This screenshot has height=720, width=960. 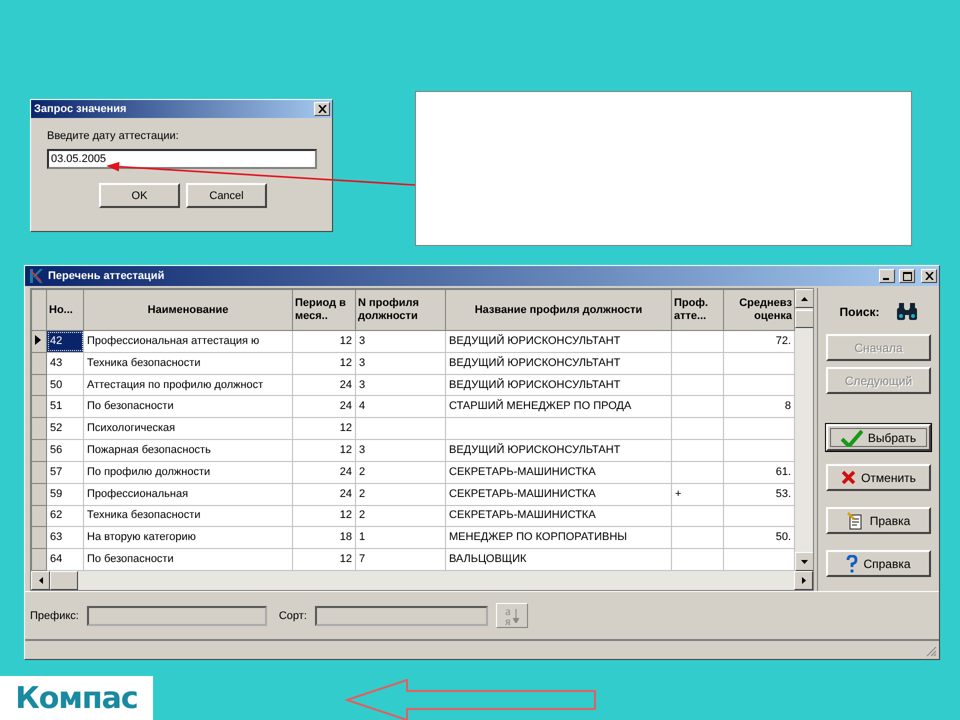 What do you see at coordinates (54, 616) in the screenshot?
I see `prefix-label: Префикс:` at bounding box center [54, 616].